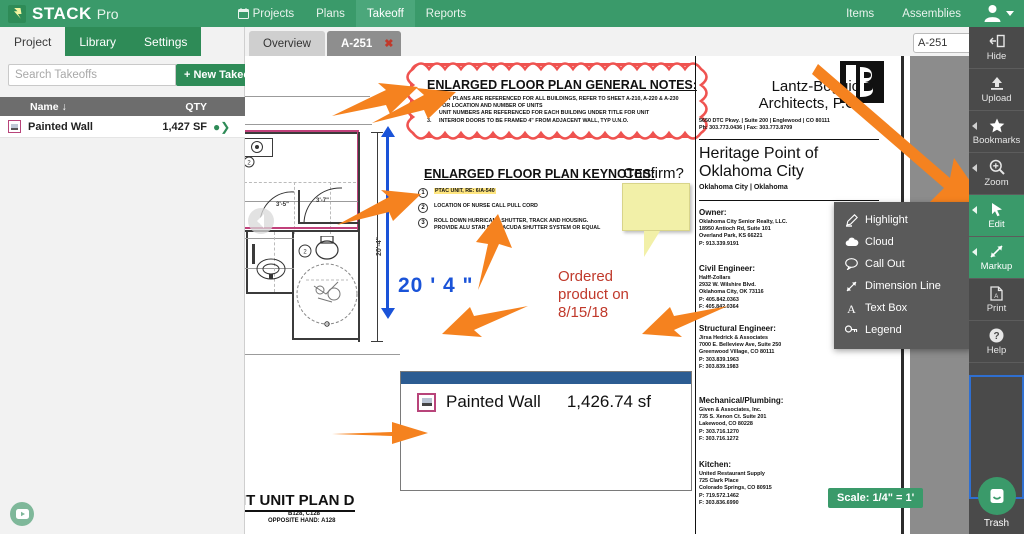  I want to click on tab-settings: Settings, so click(166, 41).